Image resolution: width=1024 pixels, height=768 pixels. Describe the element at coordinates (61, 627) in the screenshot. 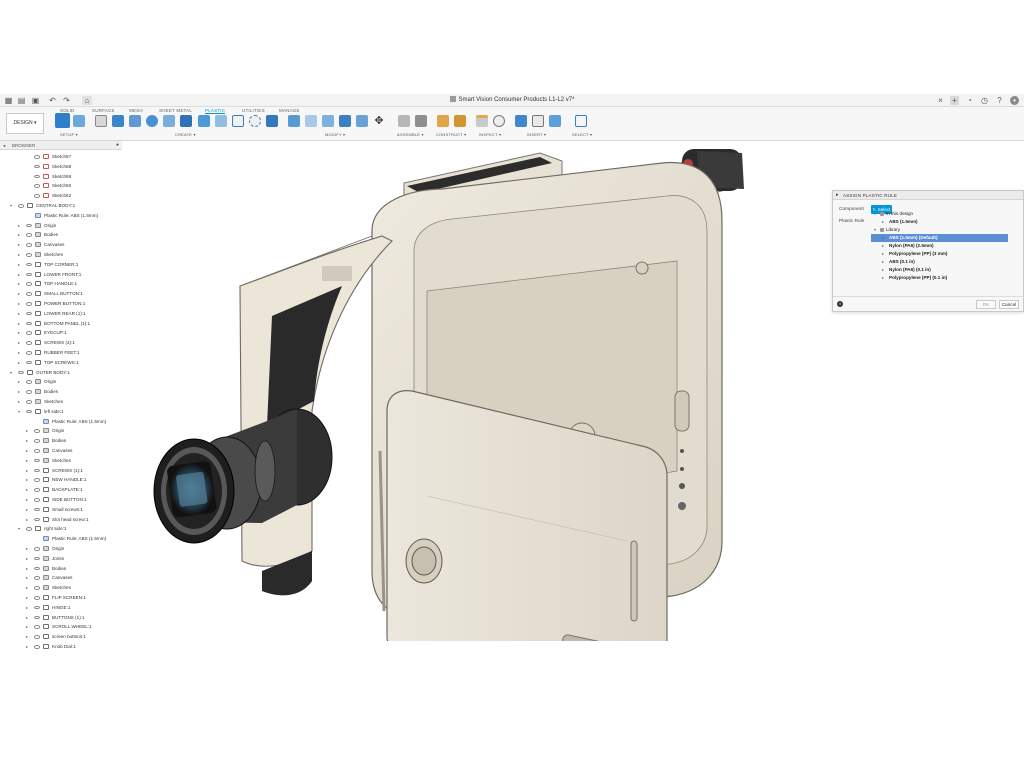

I see `browser-node: ▸ SCROLL WHEEL:1` at that location.